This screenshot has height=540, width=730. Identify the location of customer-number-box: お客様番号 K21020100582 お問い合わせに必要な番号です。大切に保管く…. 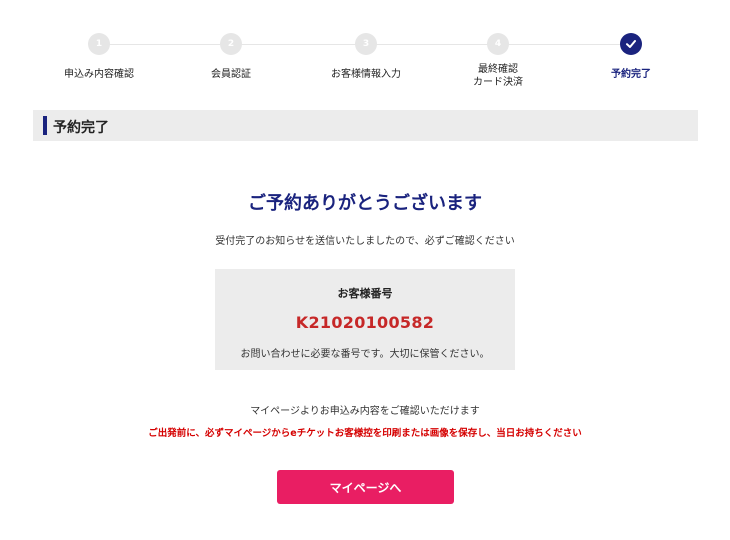
(365, 319).